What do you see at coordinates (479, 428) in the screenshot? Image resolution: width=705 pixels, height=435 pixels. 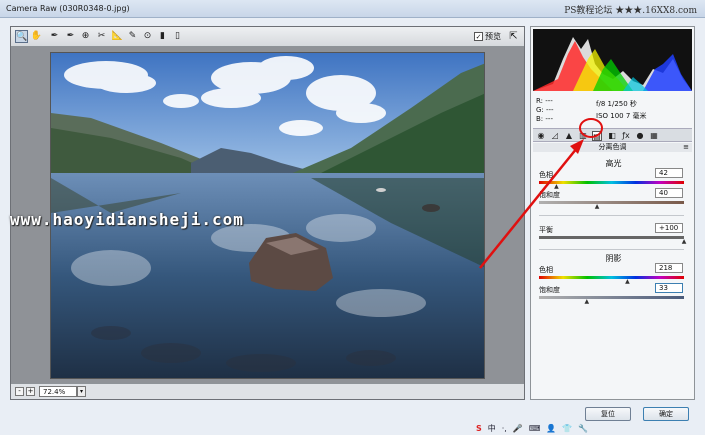 I see `ime-logo-icon: S` at bounding box center [479, 428].